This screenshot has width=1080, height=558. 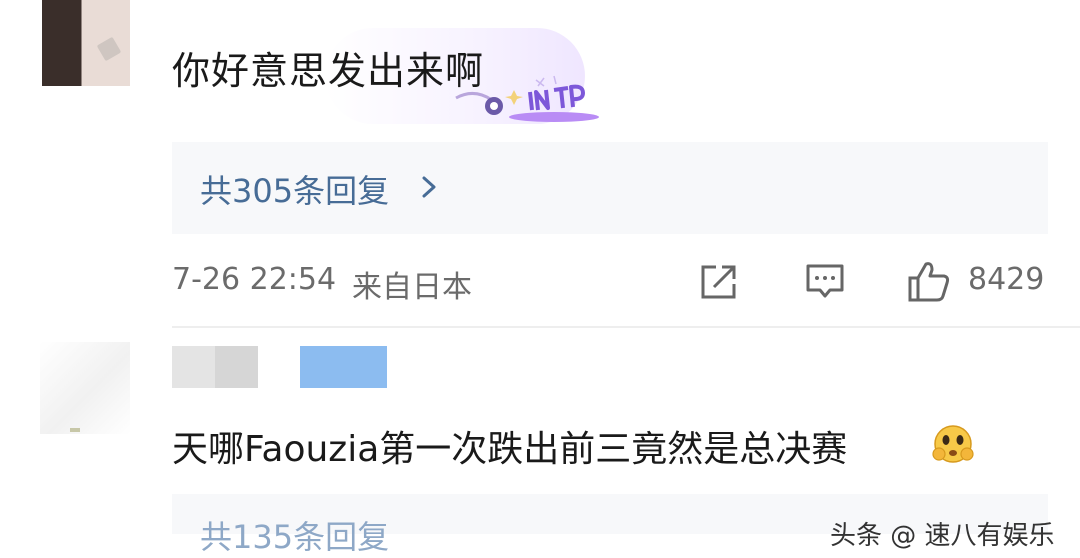 What do you see at coordinates (412, 287) in the screenshot?
I see `comment-location: 来自日本` at bounding box center [412, 287].